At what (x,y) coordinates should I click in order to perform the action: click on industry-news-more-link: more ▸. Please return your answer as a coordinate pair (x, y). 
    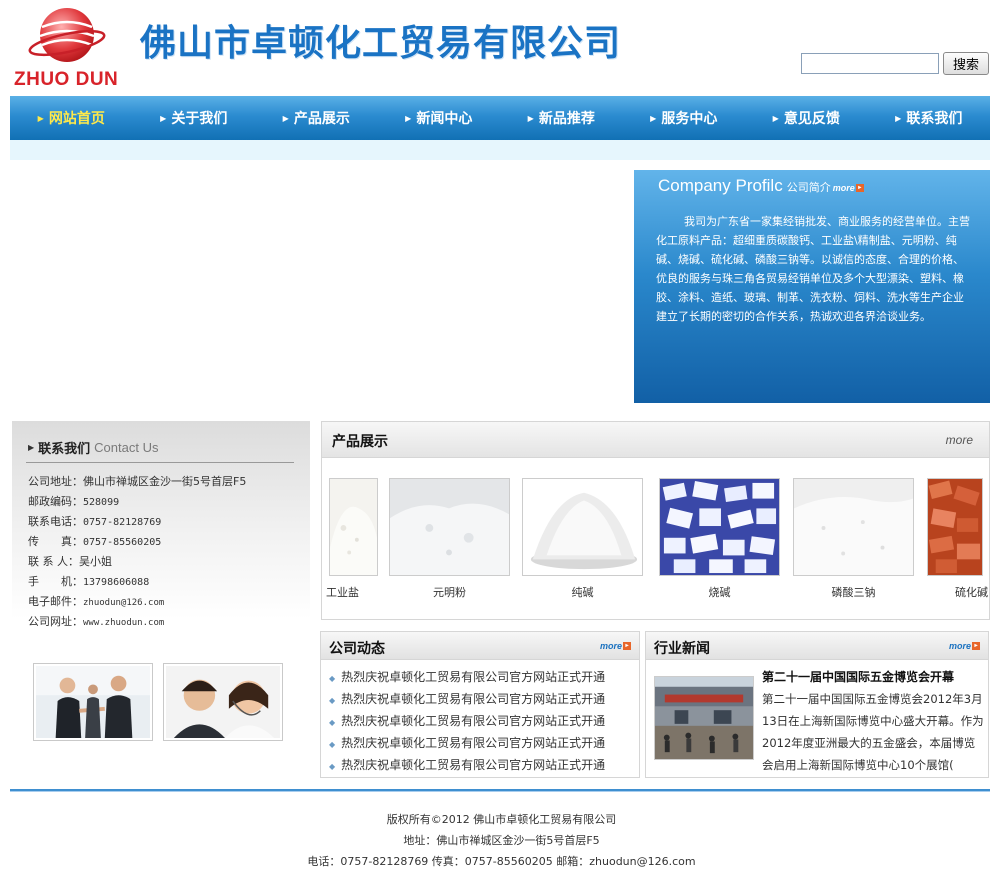
    Looking at the image, I should click on (964, 646).